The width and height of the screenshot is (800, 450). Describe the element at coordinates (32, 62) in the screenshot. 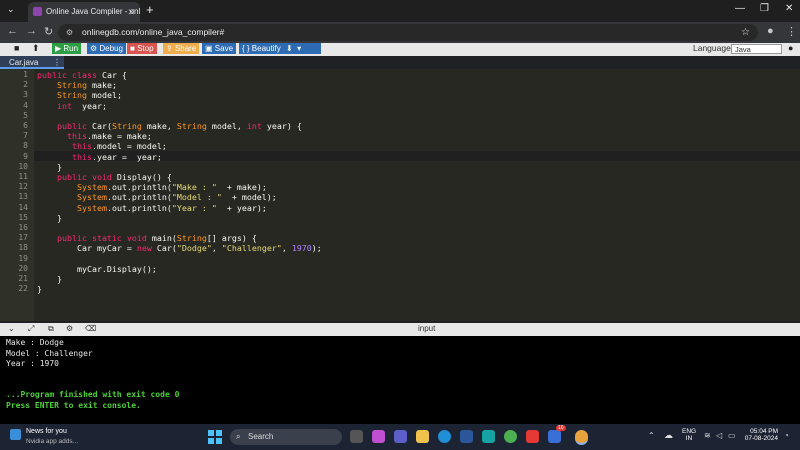

I see `file-tab-car-java: Car.java ⋮` at that location.